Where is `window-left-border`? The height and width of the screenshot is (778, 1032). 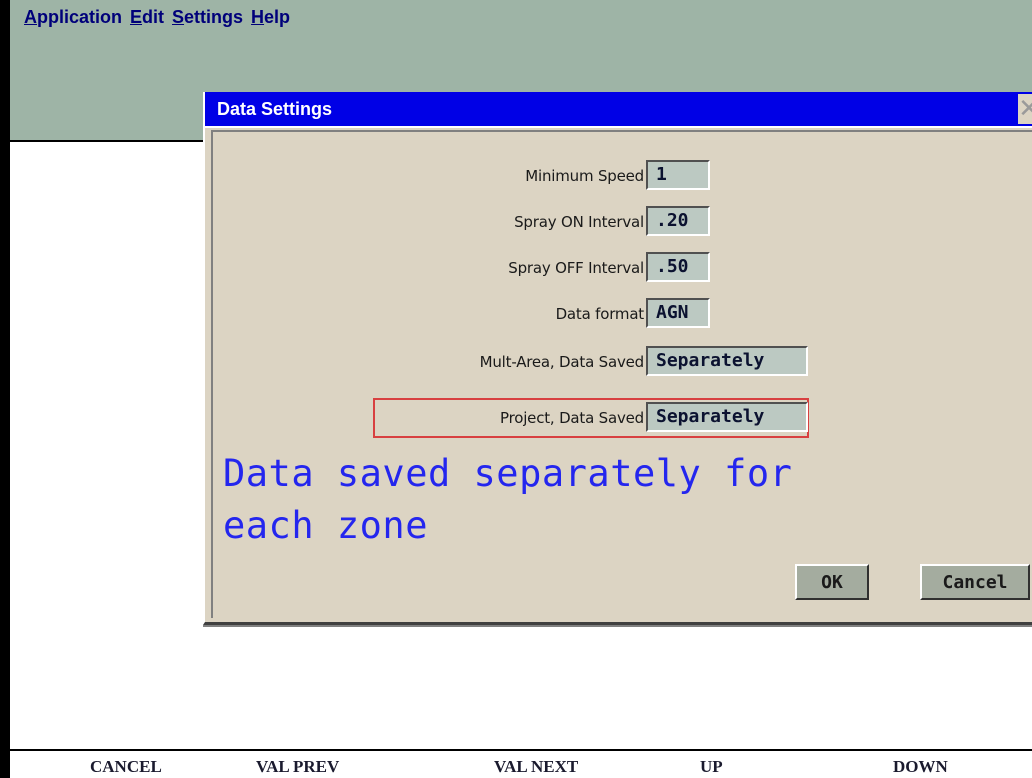 window-left-border is located at coordinates (5, 389).